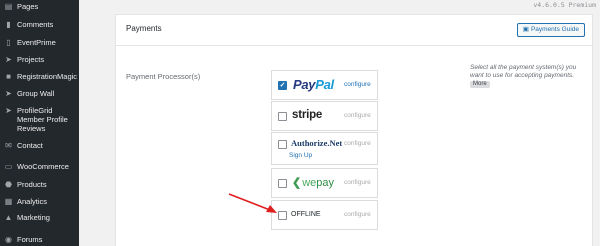 This screenshot has height=246, width=600. What do you see at coordinates (357, 214) in the screenshot?
I see `offline-configure-link: configure` at bounding box center [357, 214].